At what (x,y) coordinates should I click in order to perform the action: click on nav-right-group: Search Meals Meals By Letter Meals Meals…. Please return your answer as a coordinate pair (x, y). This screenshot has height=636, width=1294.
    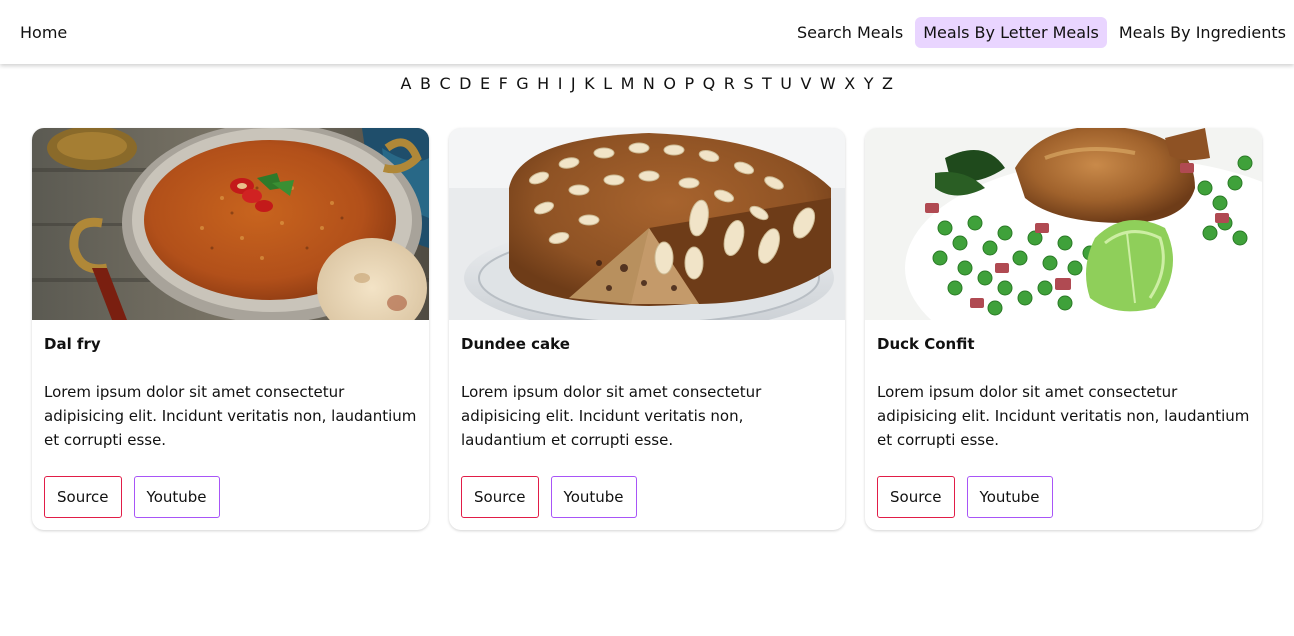
    Looking at the image, I should click on (1041, 32).